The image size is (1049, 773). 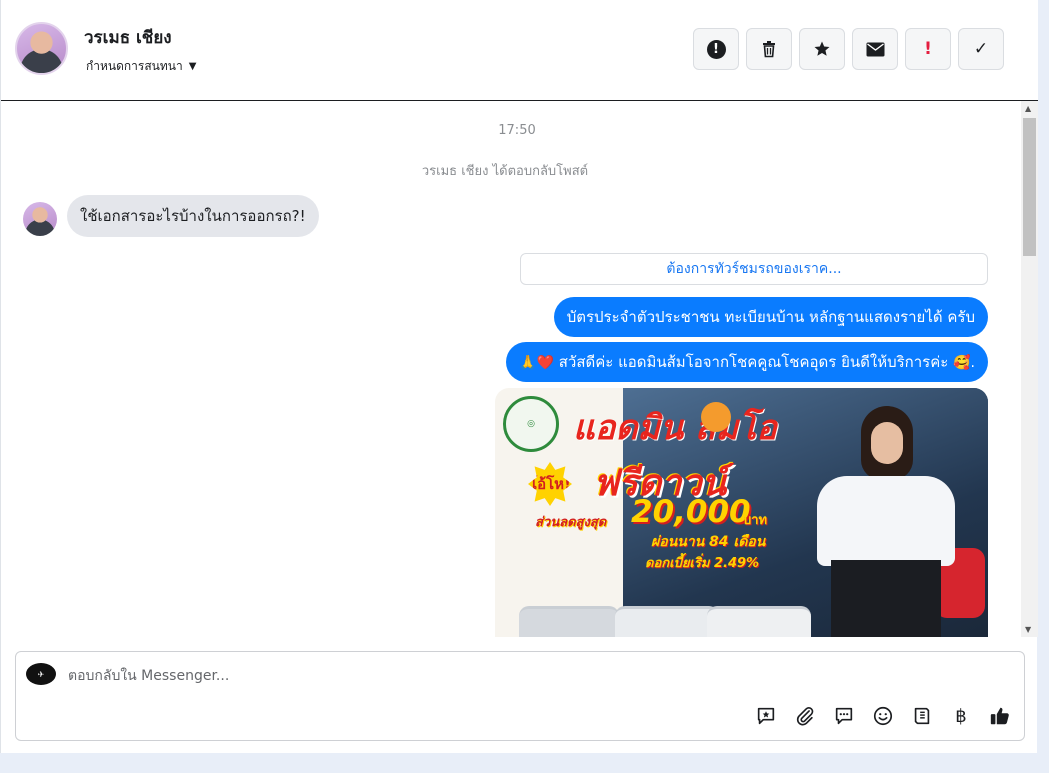 I want to click on presenter-shirt, so click(x=886, y=521).